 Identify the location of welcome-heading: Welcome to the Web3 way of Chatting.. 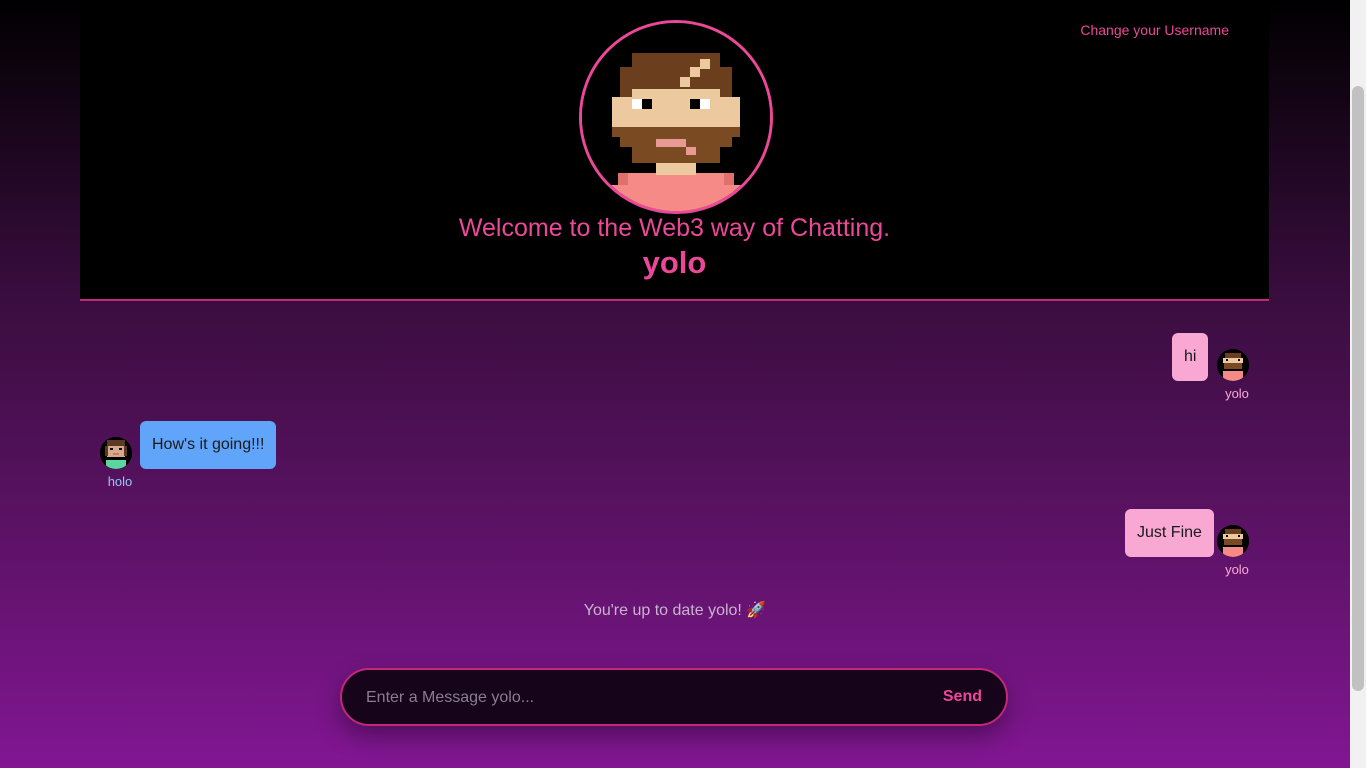
(674, 228).